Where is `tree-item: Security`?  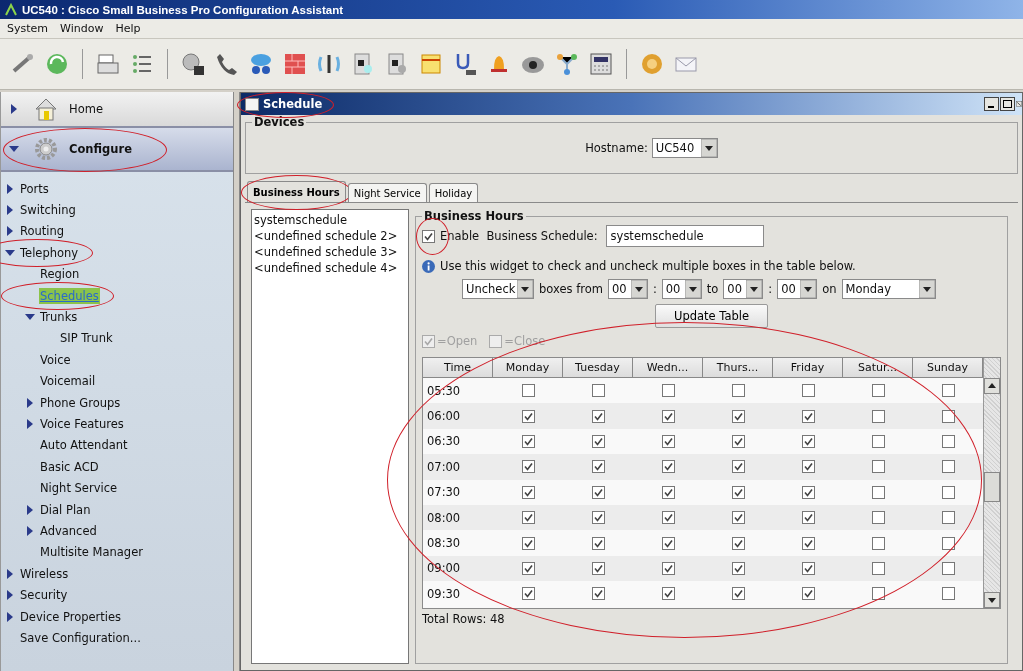
tree-item: Security is located at coordinates (44, 595).